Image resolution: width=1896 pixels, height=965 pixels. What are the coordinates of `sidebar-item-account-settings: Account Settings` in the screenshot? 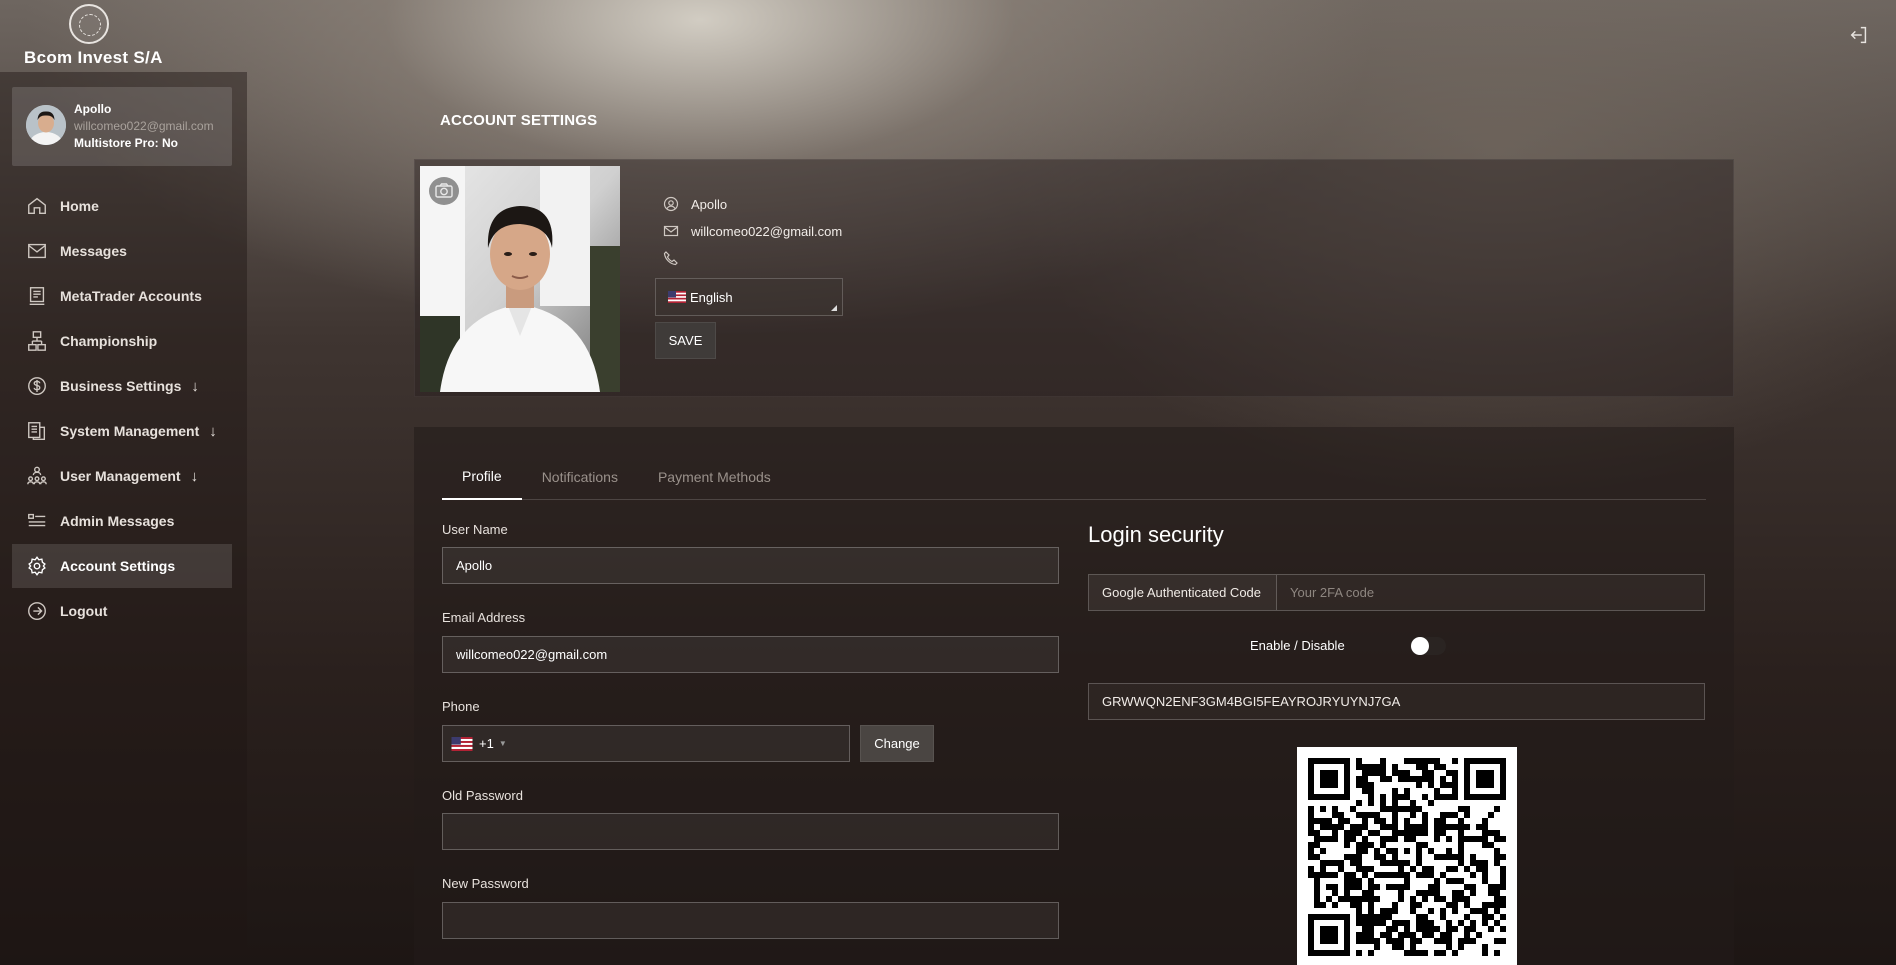 It's located at (122, 566).